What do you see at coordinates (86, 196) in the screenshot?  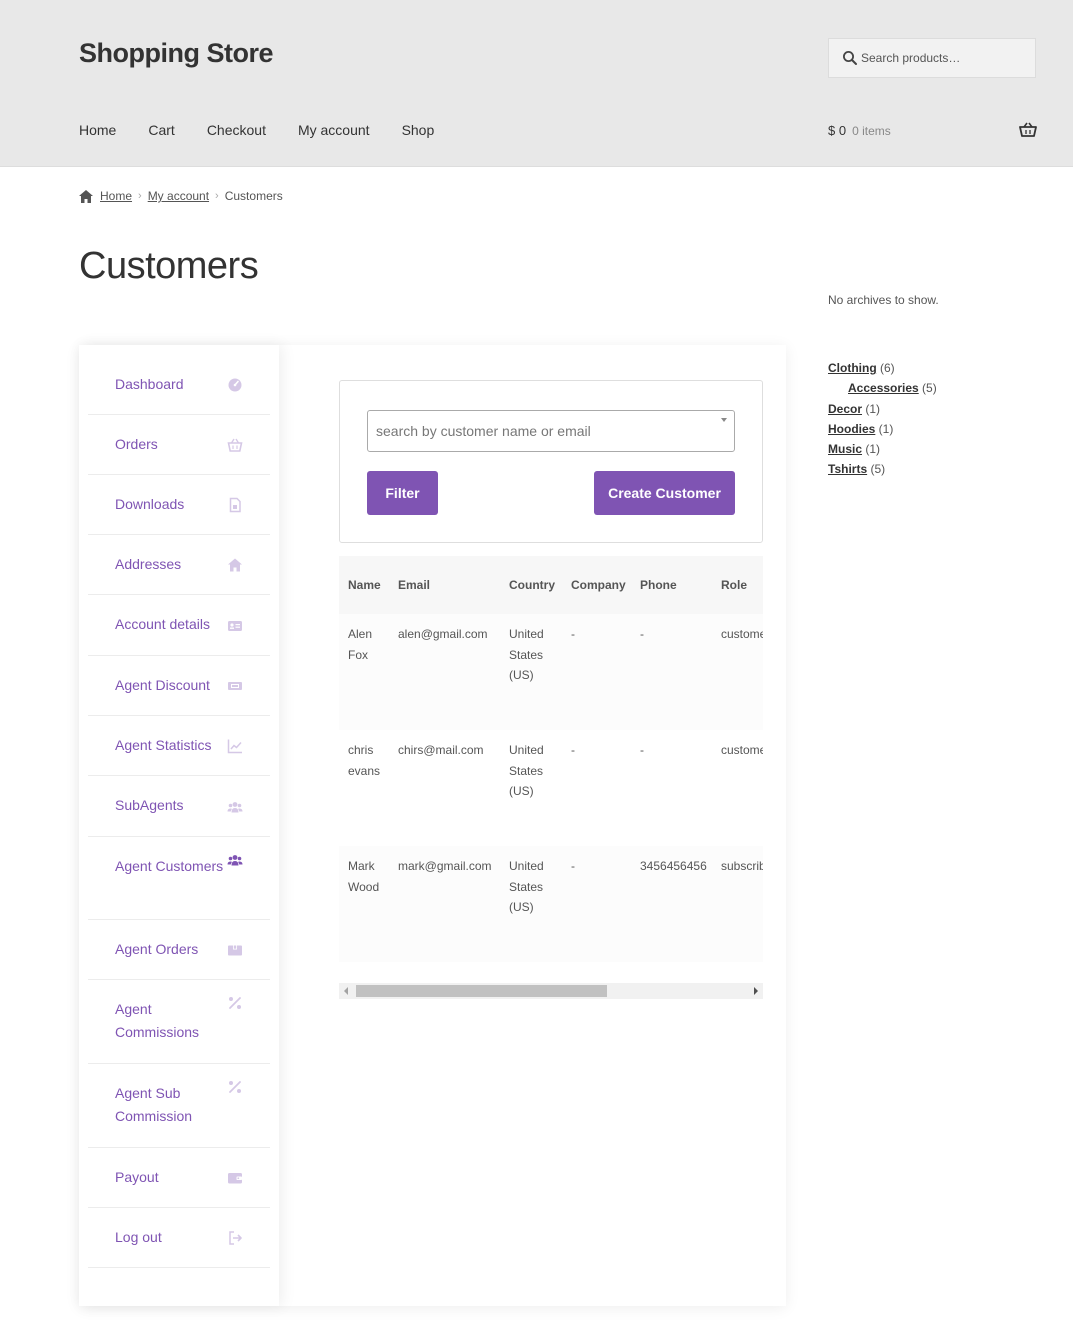 I see `home-icon` at bounding box center [86, 196].